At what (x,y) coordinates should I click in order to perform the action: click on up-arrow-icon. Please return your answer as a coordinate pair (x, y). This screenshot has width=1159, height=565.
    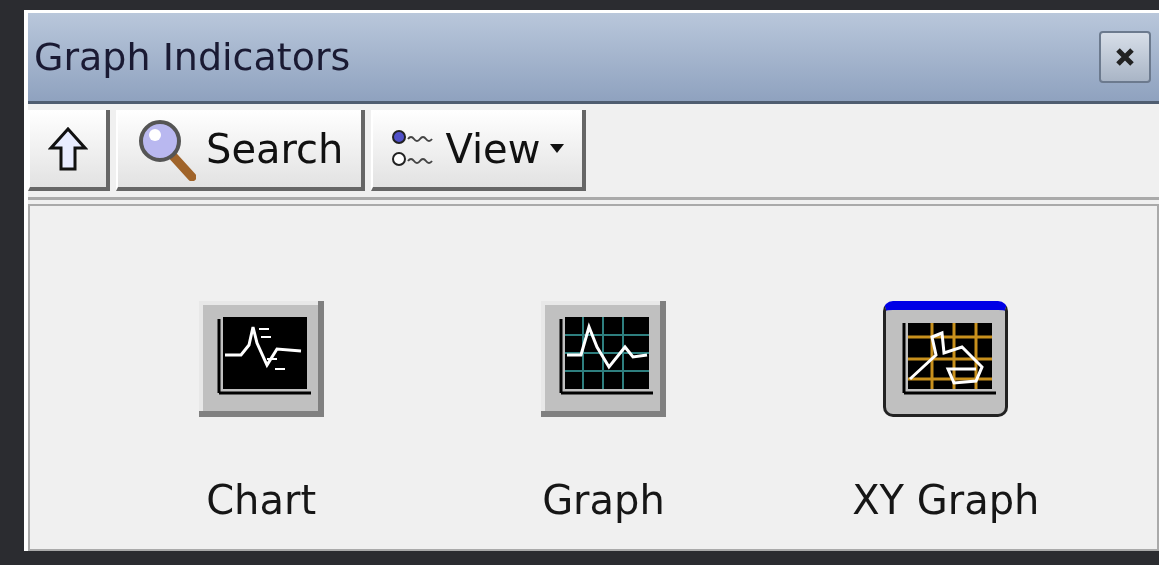
    Looking at the image, I should click on (68, 148).